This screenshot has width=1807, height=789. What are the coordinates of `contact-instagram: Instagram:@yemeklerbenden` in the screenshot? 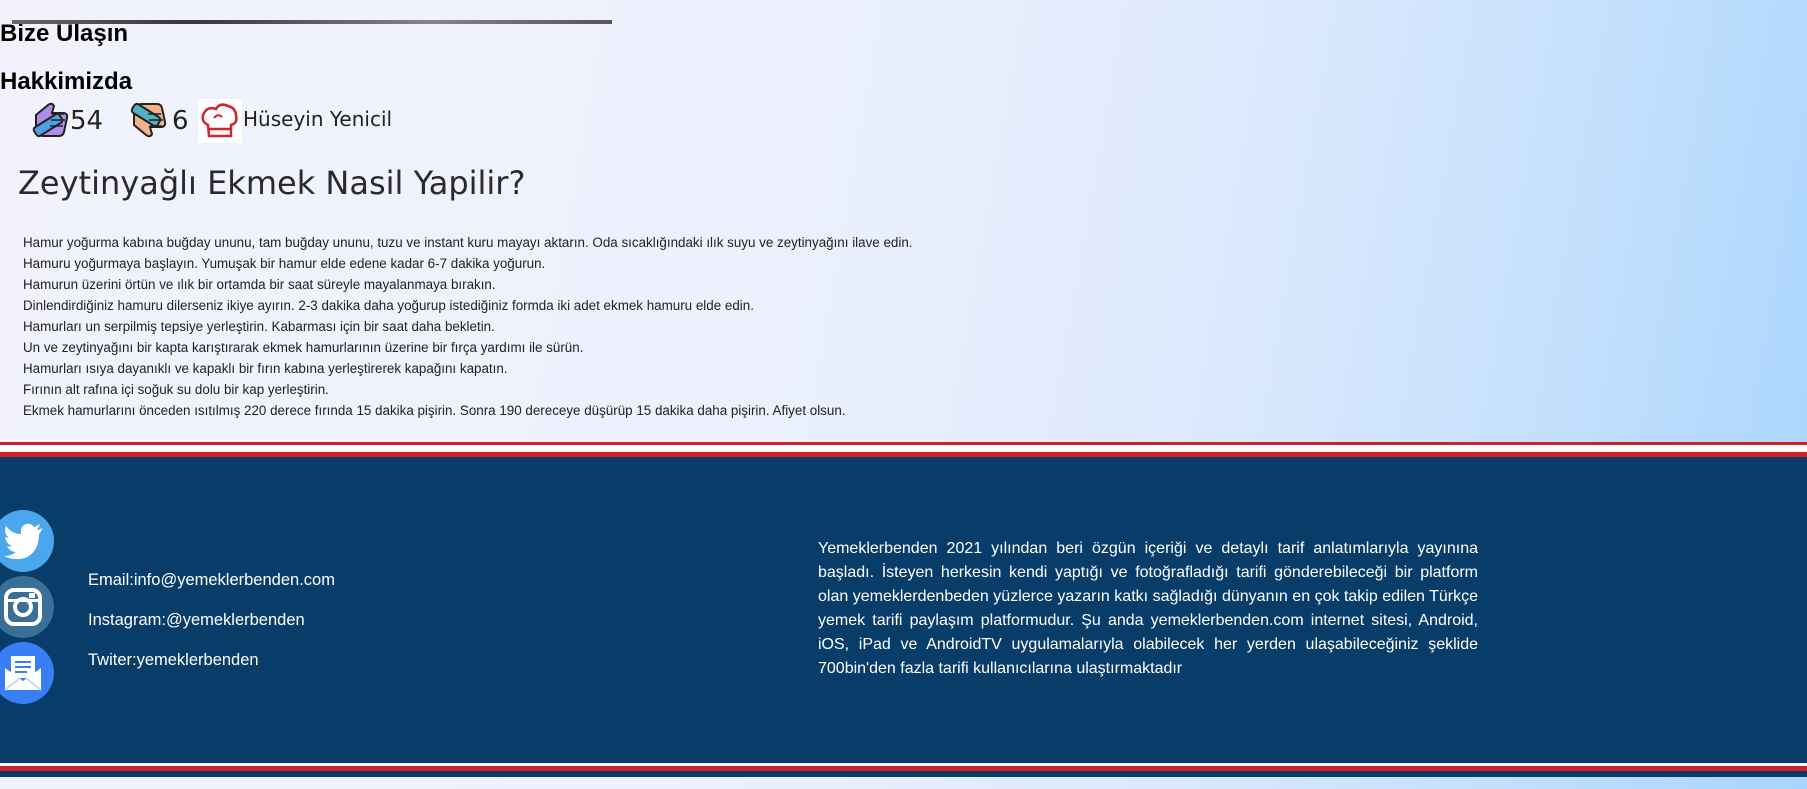 It's located at (196, 620).